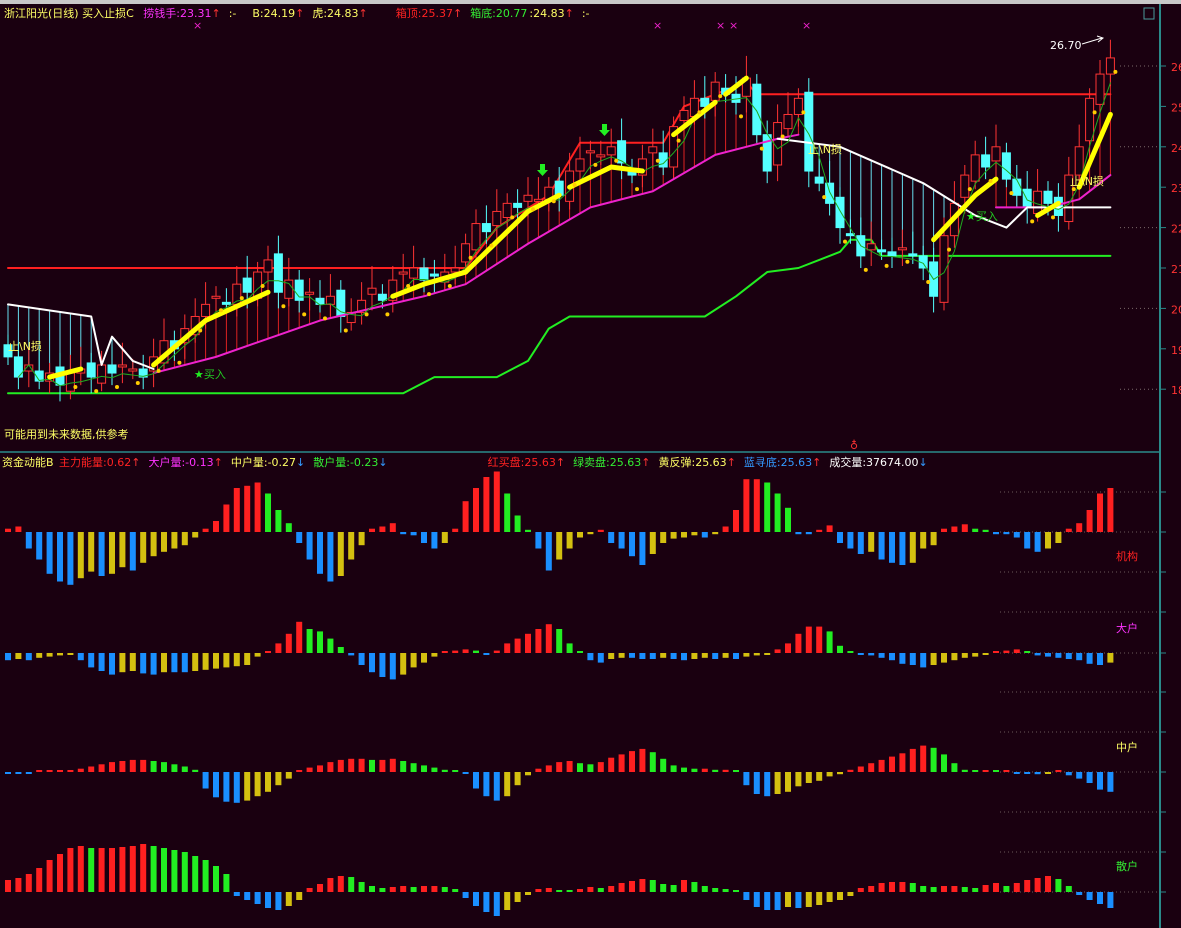 The image size is (1181, 928). Describe the element at coordinates (1176, 269) in the screenshot. I see `price-label: 21` at that location.